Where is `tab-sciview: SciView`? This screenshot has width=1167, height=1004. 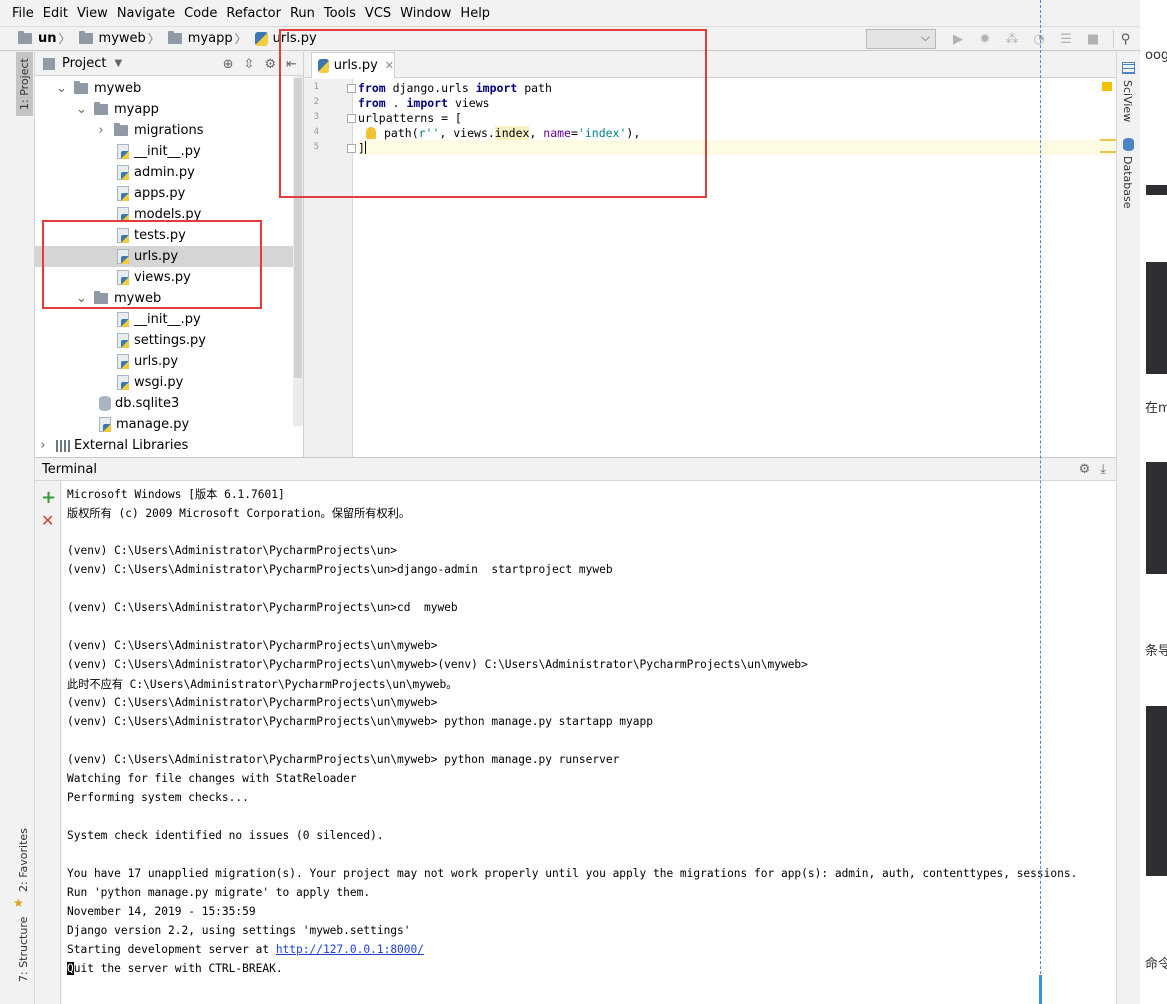
tab-sciview: SciView is located at coordinates (1127, 101).